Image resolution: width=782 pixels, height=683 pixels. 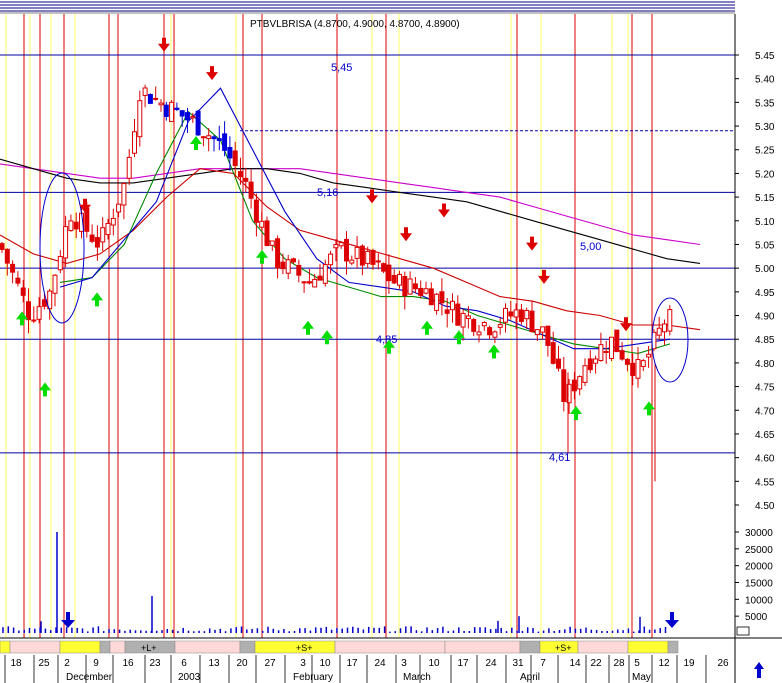 I want to click on price-tick-label: 5.45, so click(x=765, y=56).